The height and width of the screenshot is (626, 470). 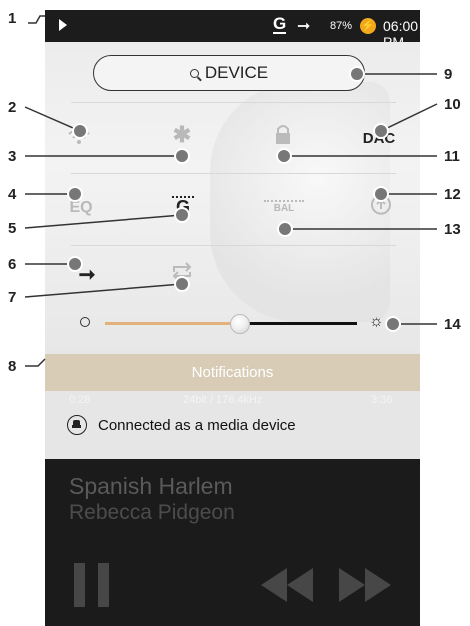 What do you see at coordinates (452, 104) in the screenshot?
I see `callout-number: 10` at bounding box center [452, 104].